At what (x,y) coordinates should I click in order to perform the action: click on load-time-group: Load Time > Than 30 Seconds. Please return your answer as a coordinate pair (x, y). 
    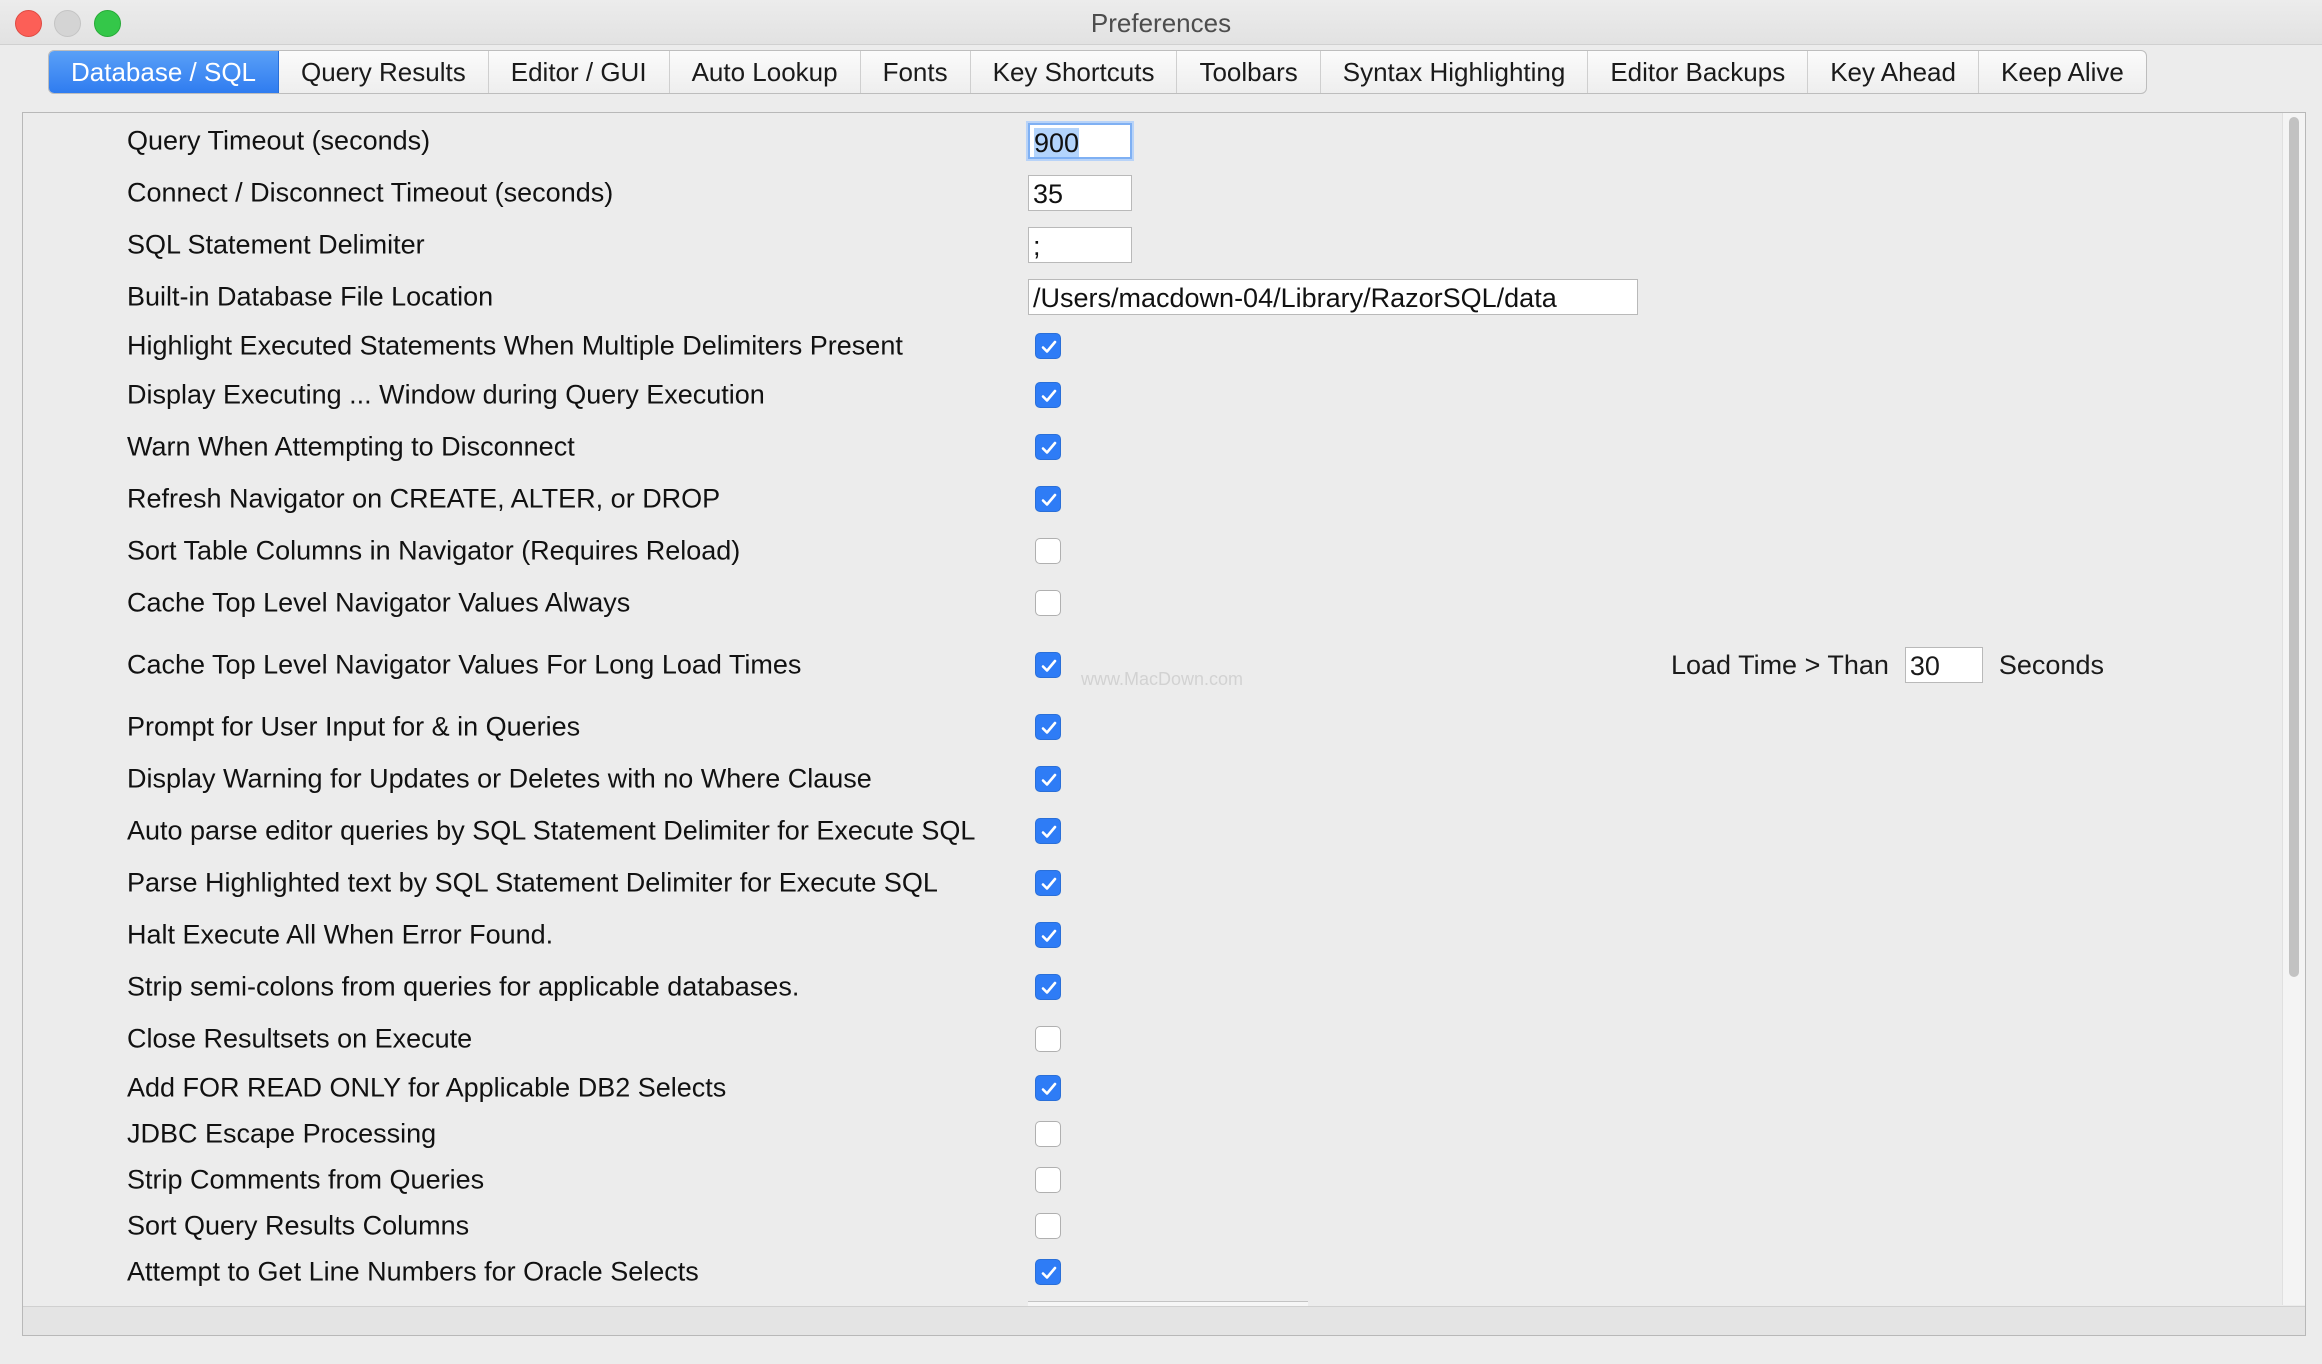
    Looking at the image, I should click on (1887, 665).